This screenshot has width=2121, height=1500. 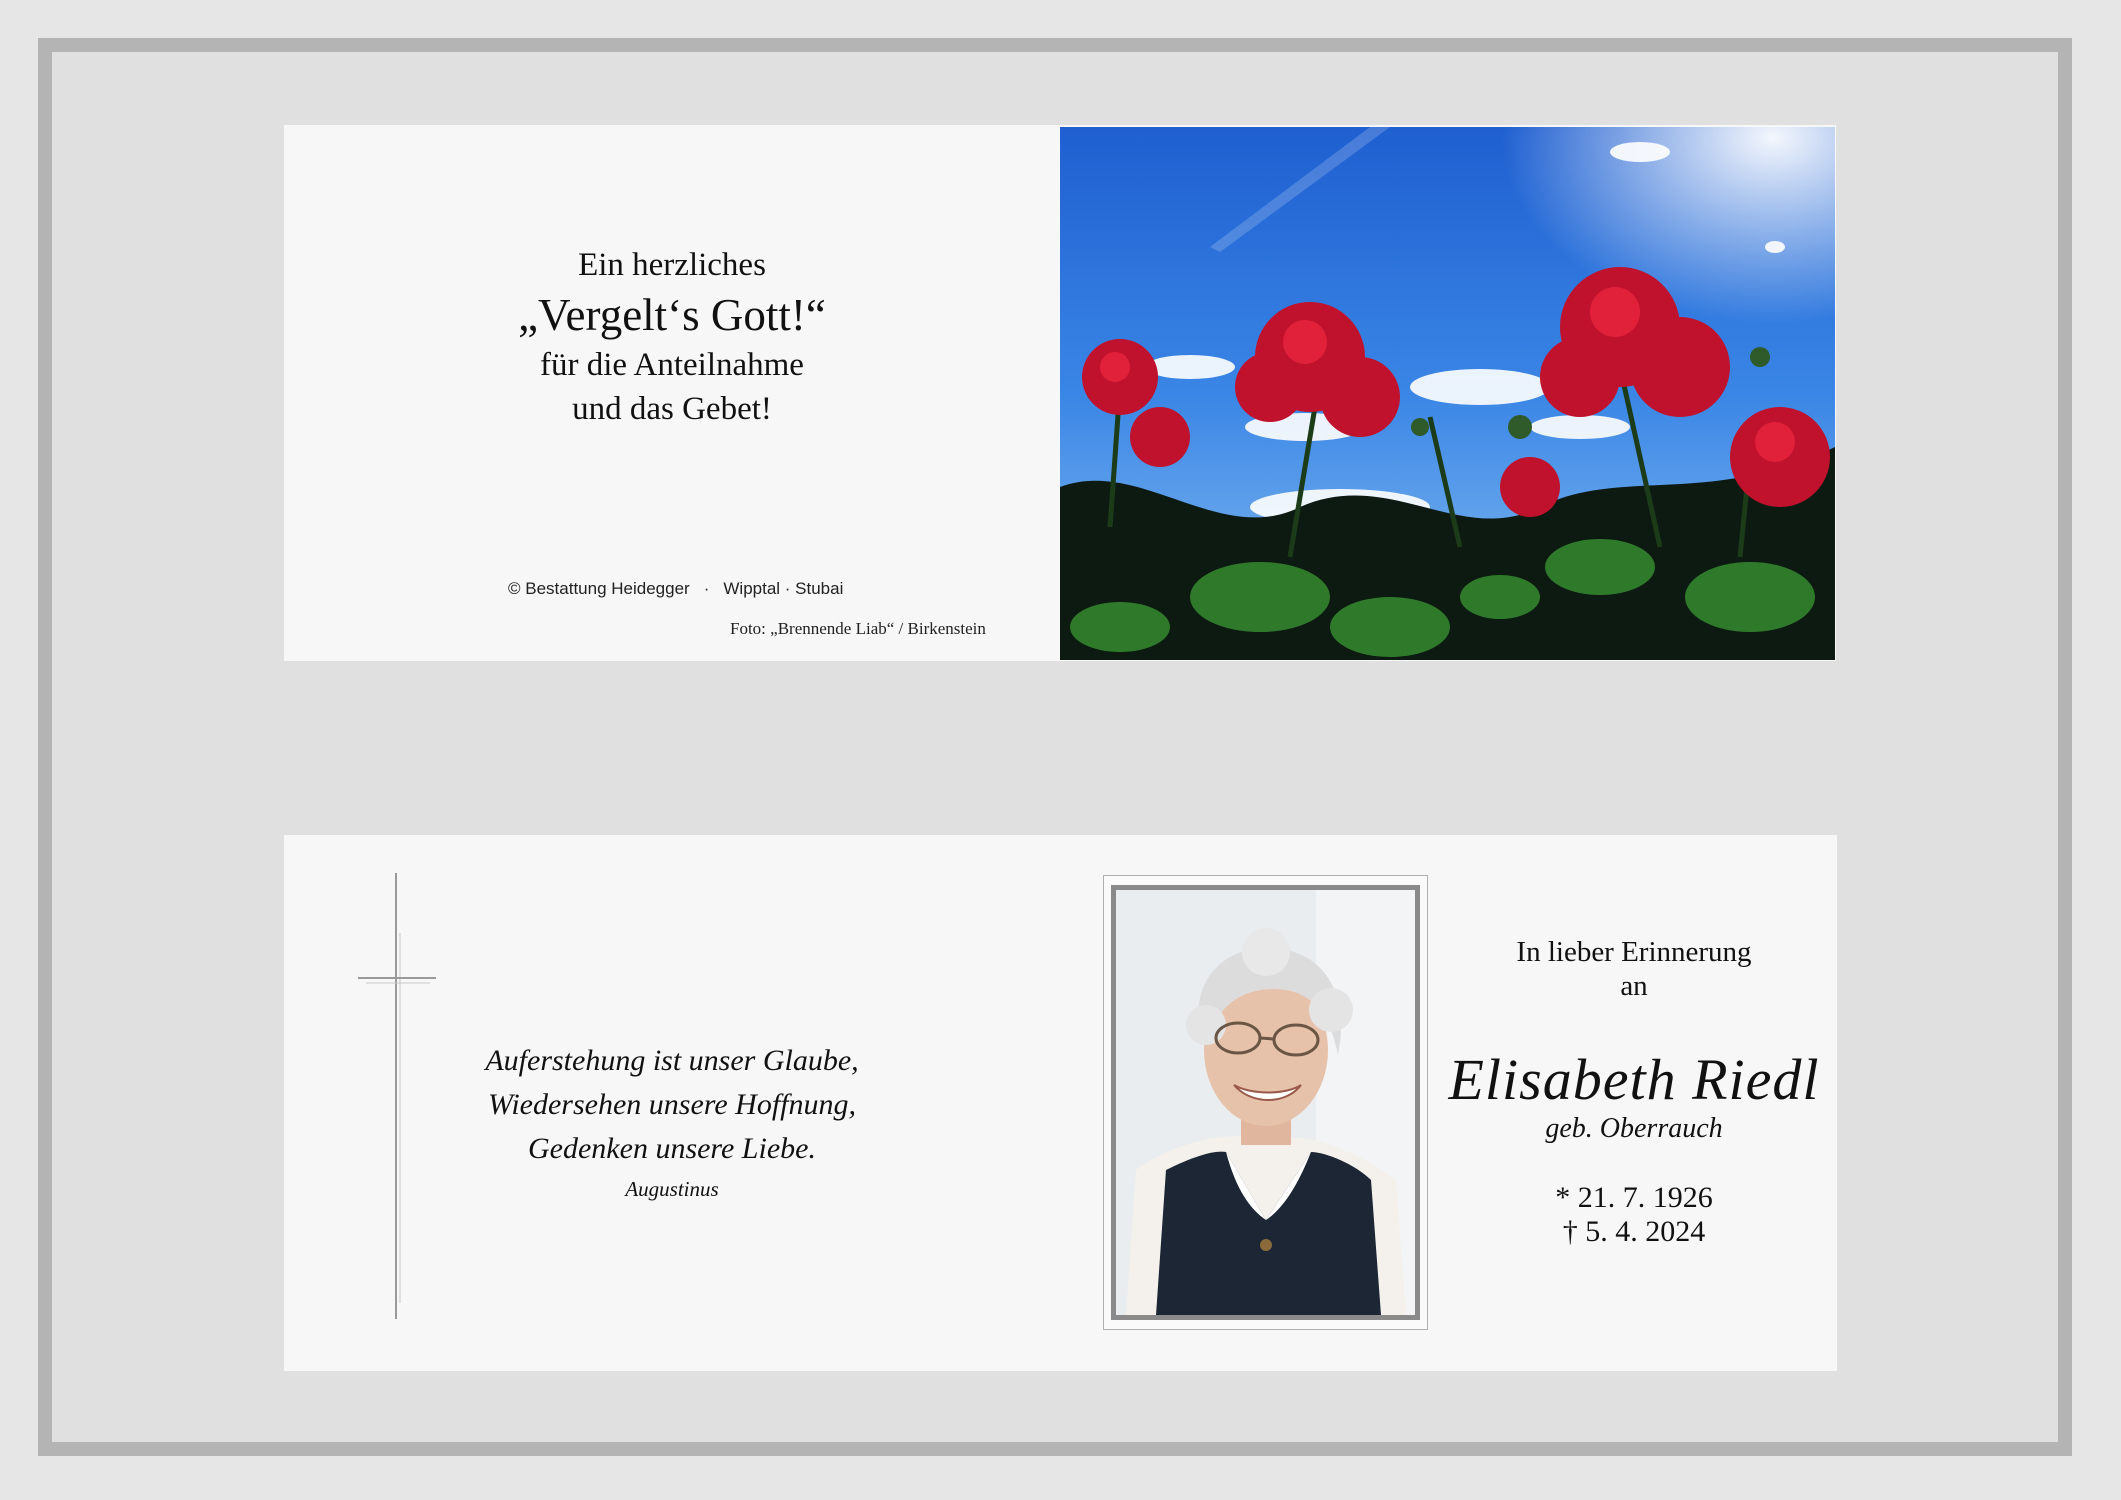 What do you see at coordinates (599, 588) in the screenshot?
I see `copyright-text: © Bestattung Heidegger` at bounding box center [599, 588].